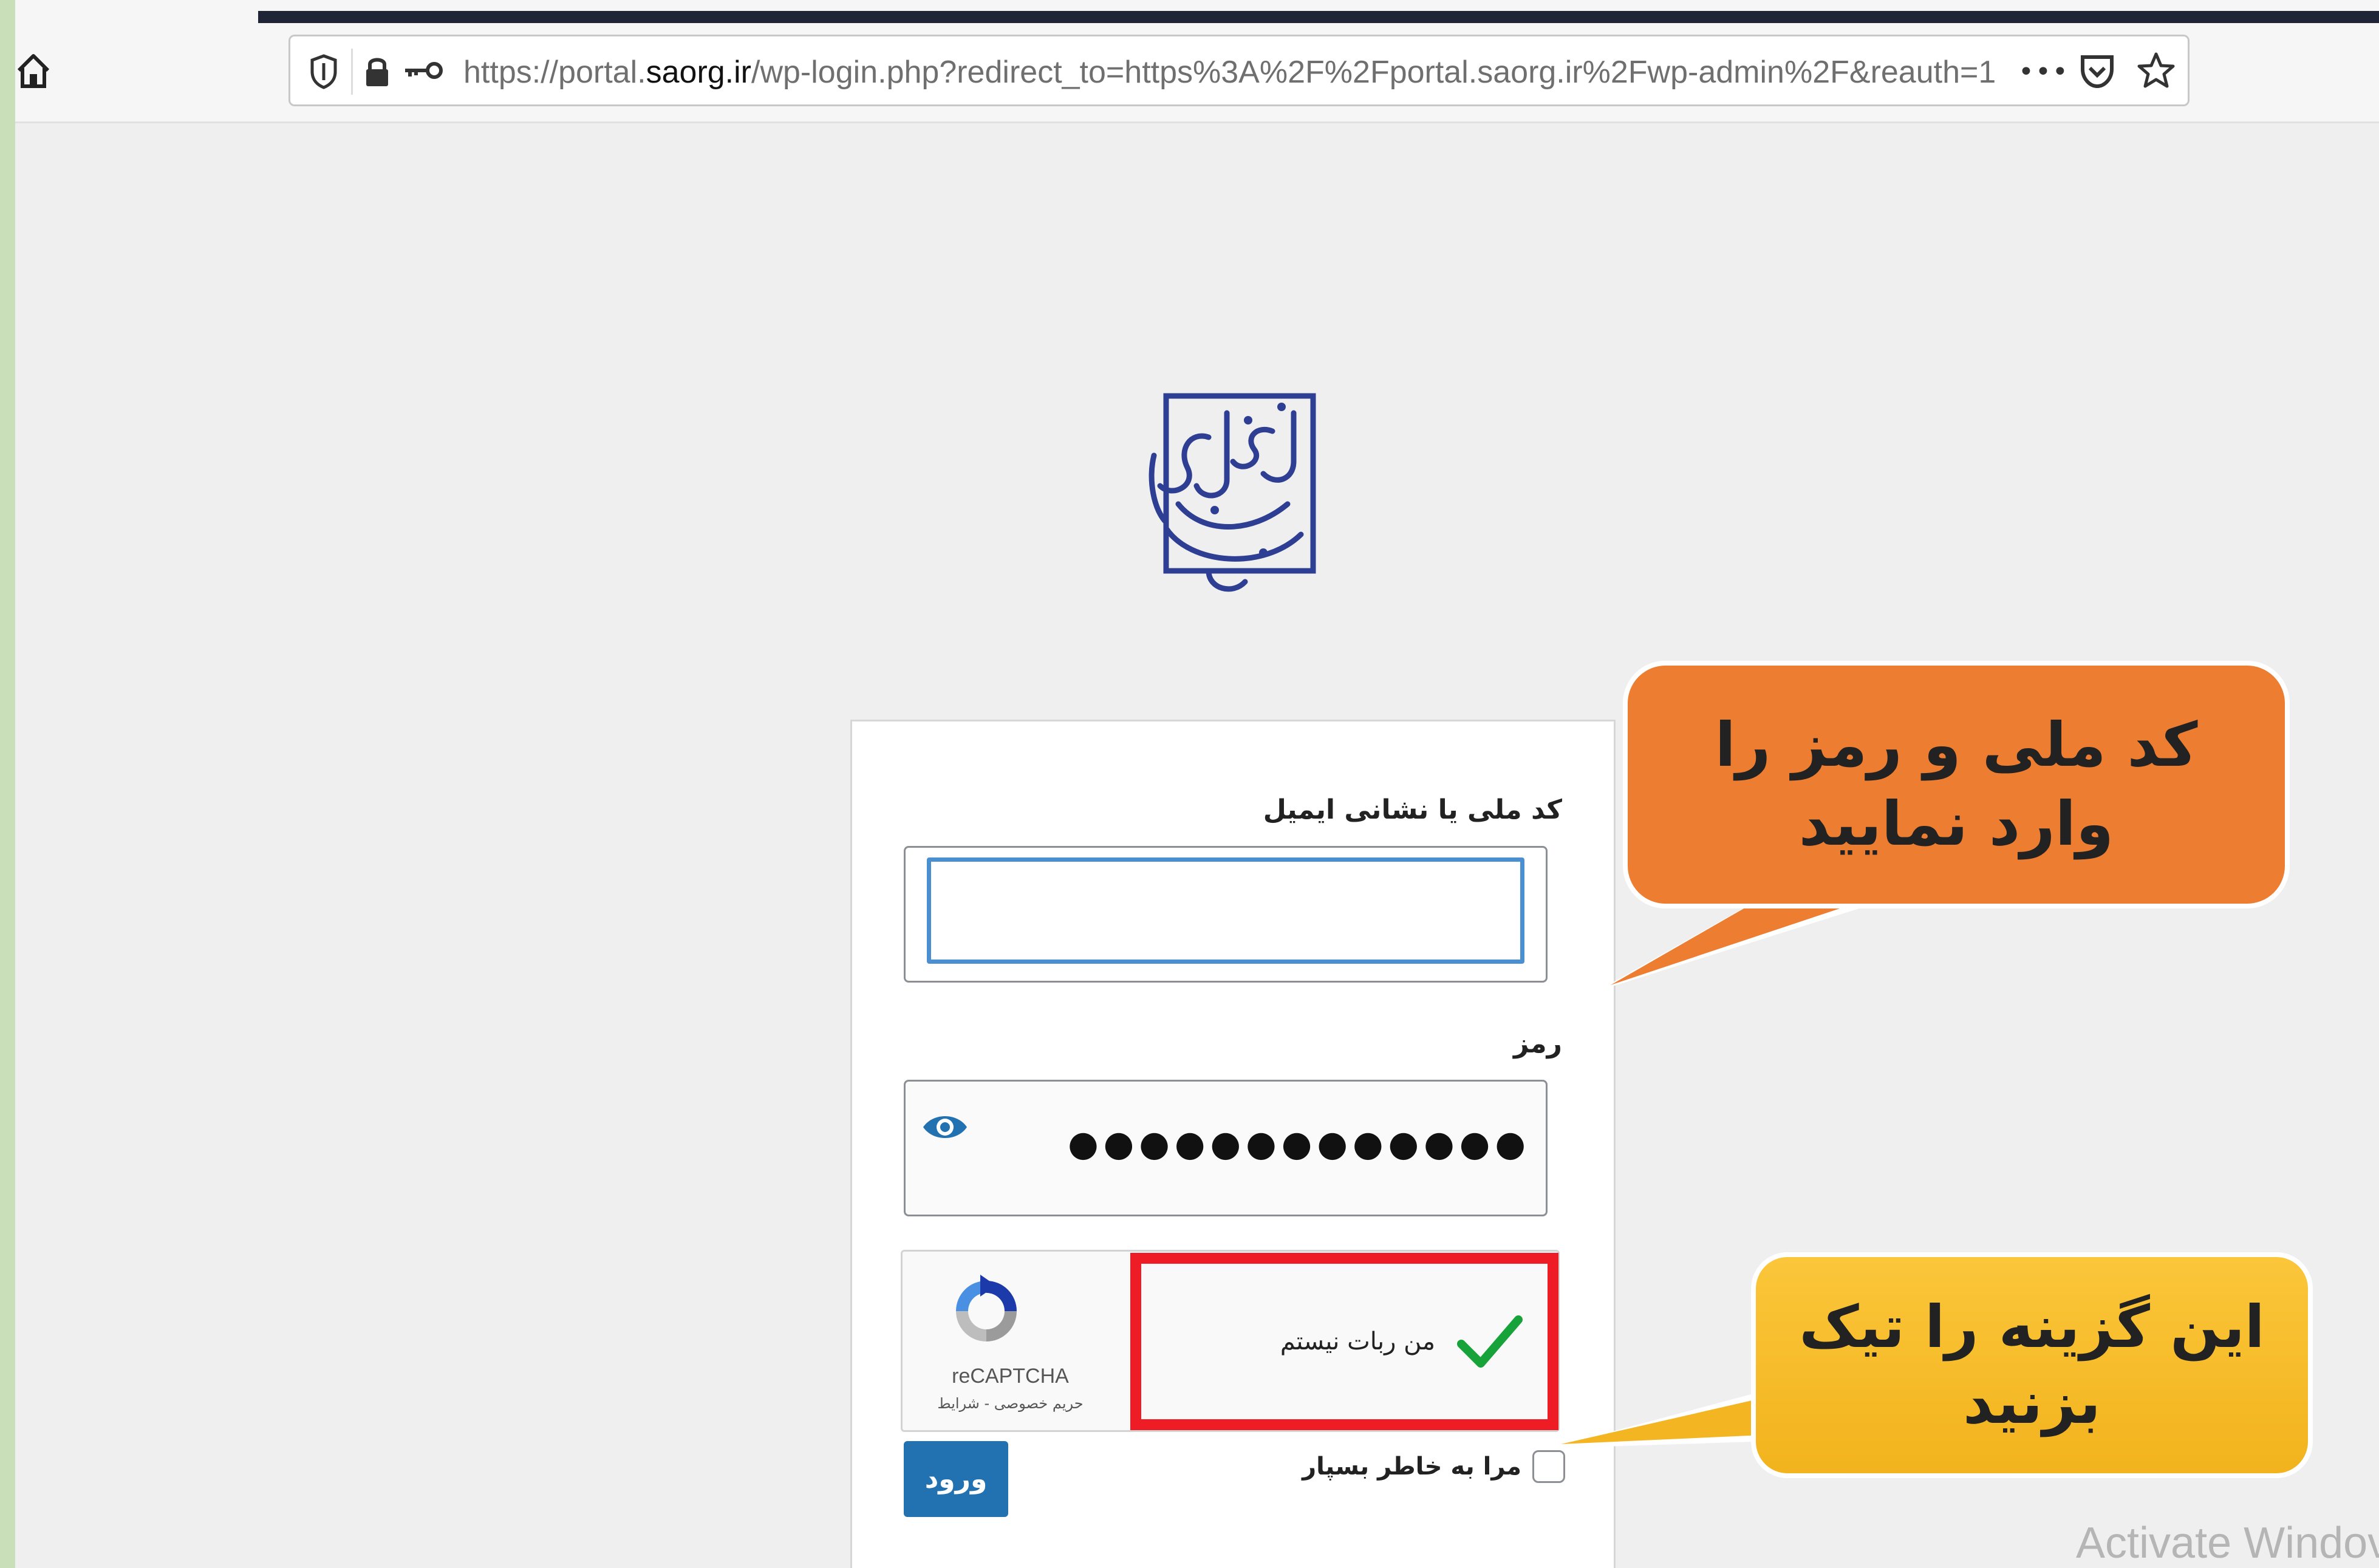 This screenshot has width=2379, height=1568. Describe the element at coordinates (956, 1479) in the screenshot. I see `login-button: ورود` at that location.